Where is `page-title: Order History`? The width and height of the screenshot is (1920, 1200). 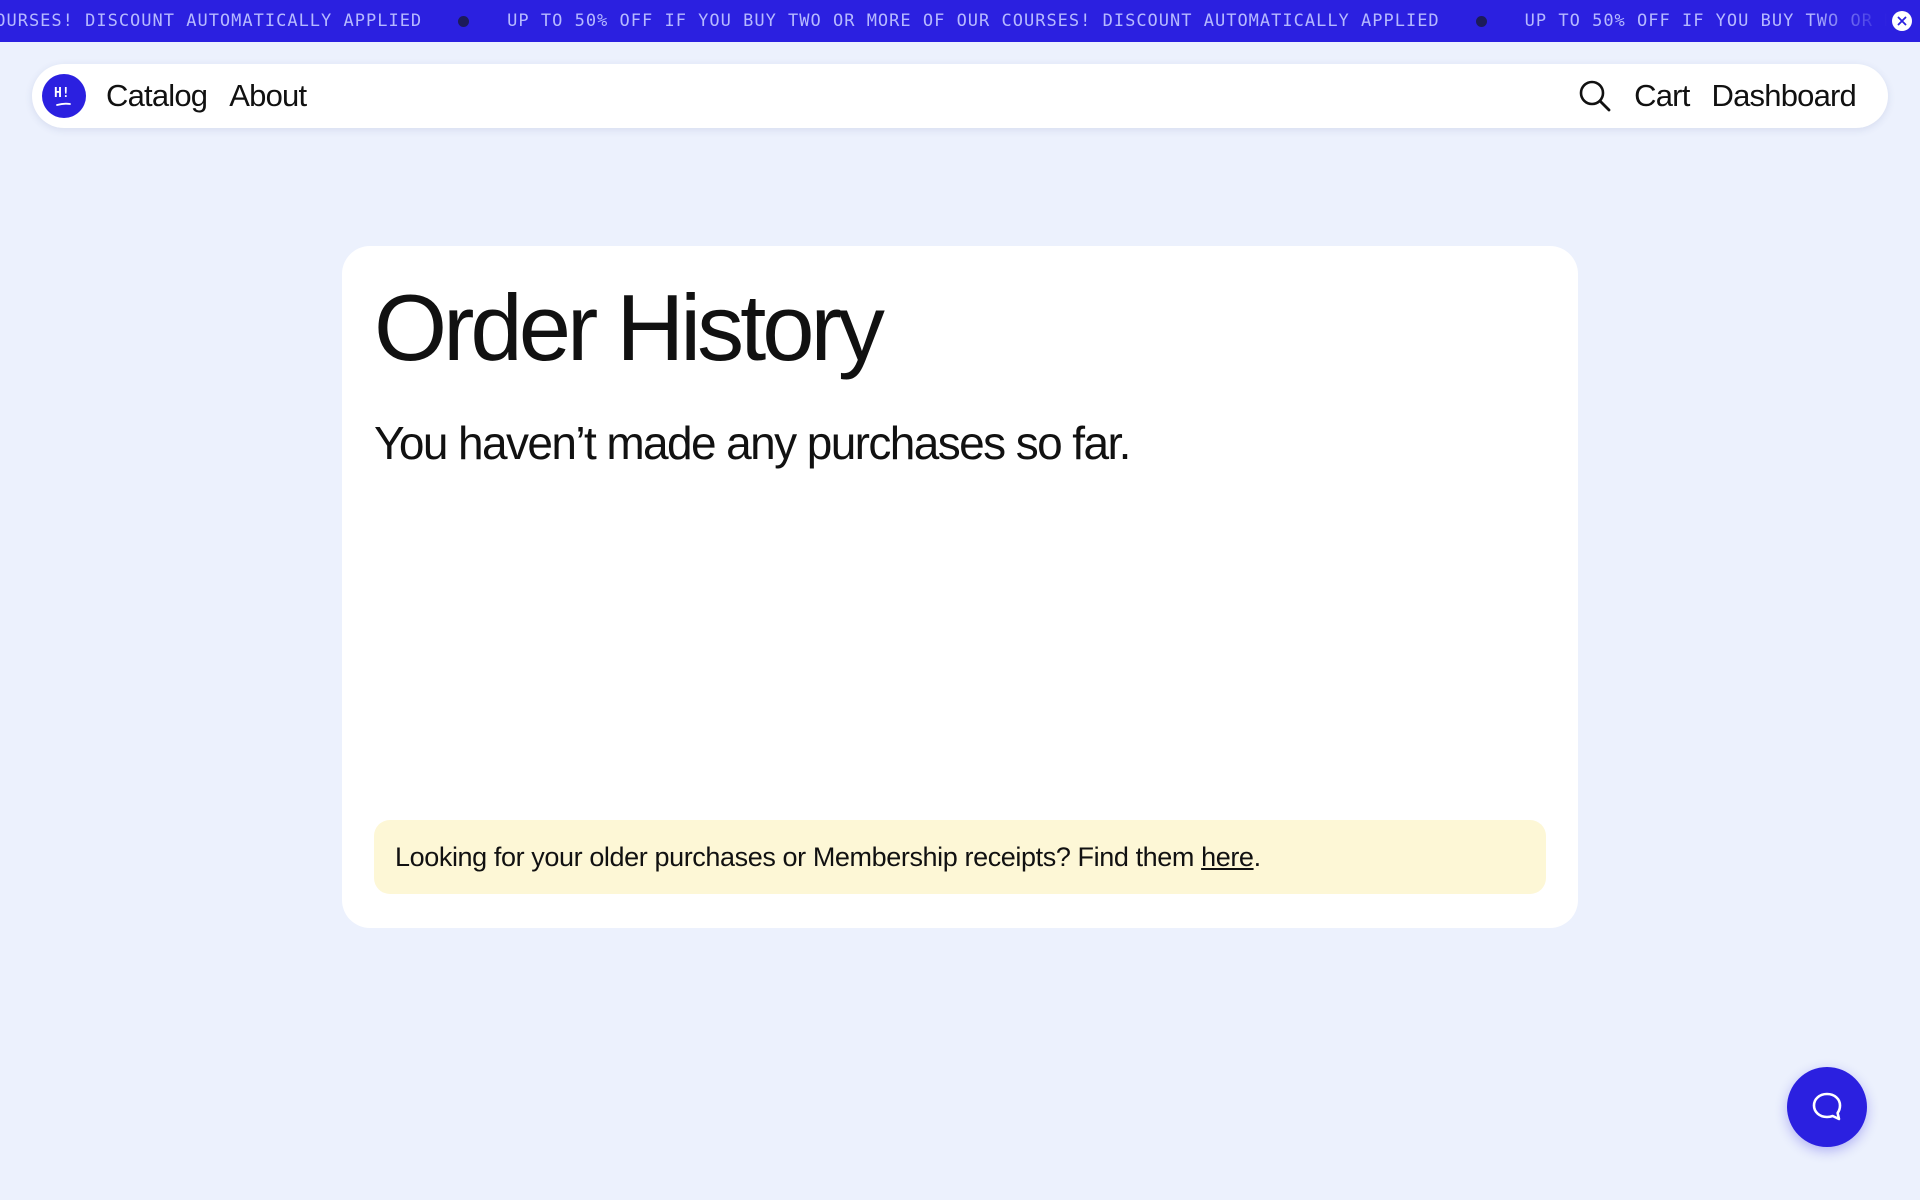 page-title: Order History is located at coordinates (629, 327).